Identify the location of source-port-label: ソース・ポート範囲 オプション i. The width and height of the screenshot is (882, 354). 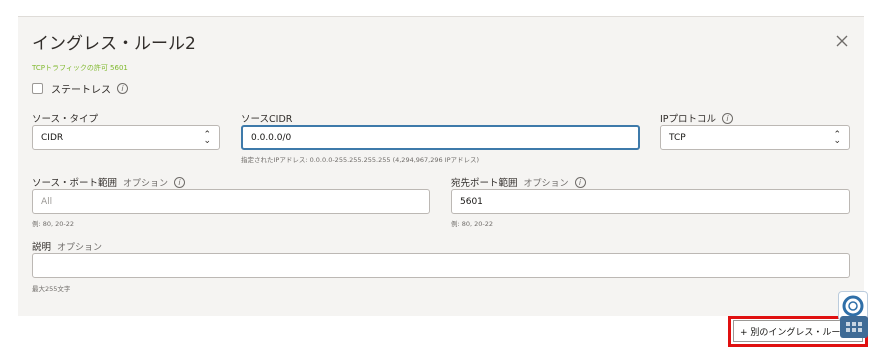
(109, 182).